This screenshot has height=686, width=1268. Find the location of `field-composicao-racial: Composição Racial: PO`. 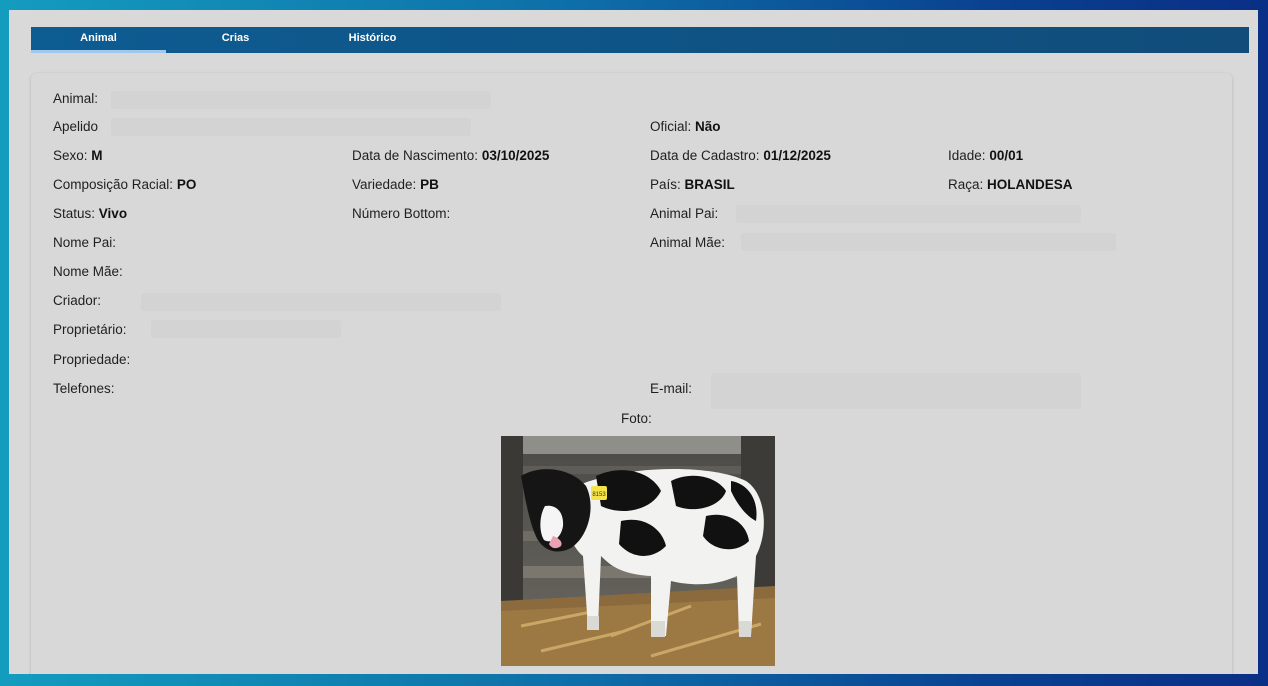

field-composicao-racial: Composição Racial: PO is located at coordinates (125, 184).